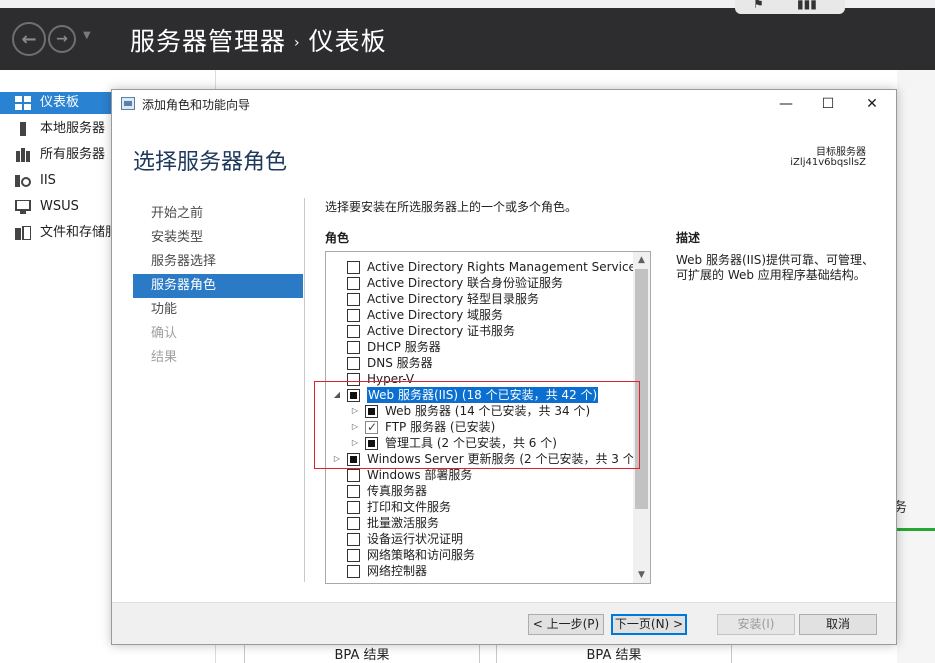 The width and height of the screenshot is (935, 663). What do you see at coordinates (480, 571) in the screenshot?
I see `role-row: 网络控制器` at bounding box center [480, 571].